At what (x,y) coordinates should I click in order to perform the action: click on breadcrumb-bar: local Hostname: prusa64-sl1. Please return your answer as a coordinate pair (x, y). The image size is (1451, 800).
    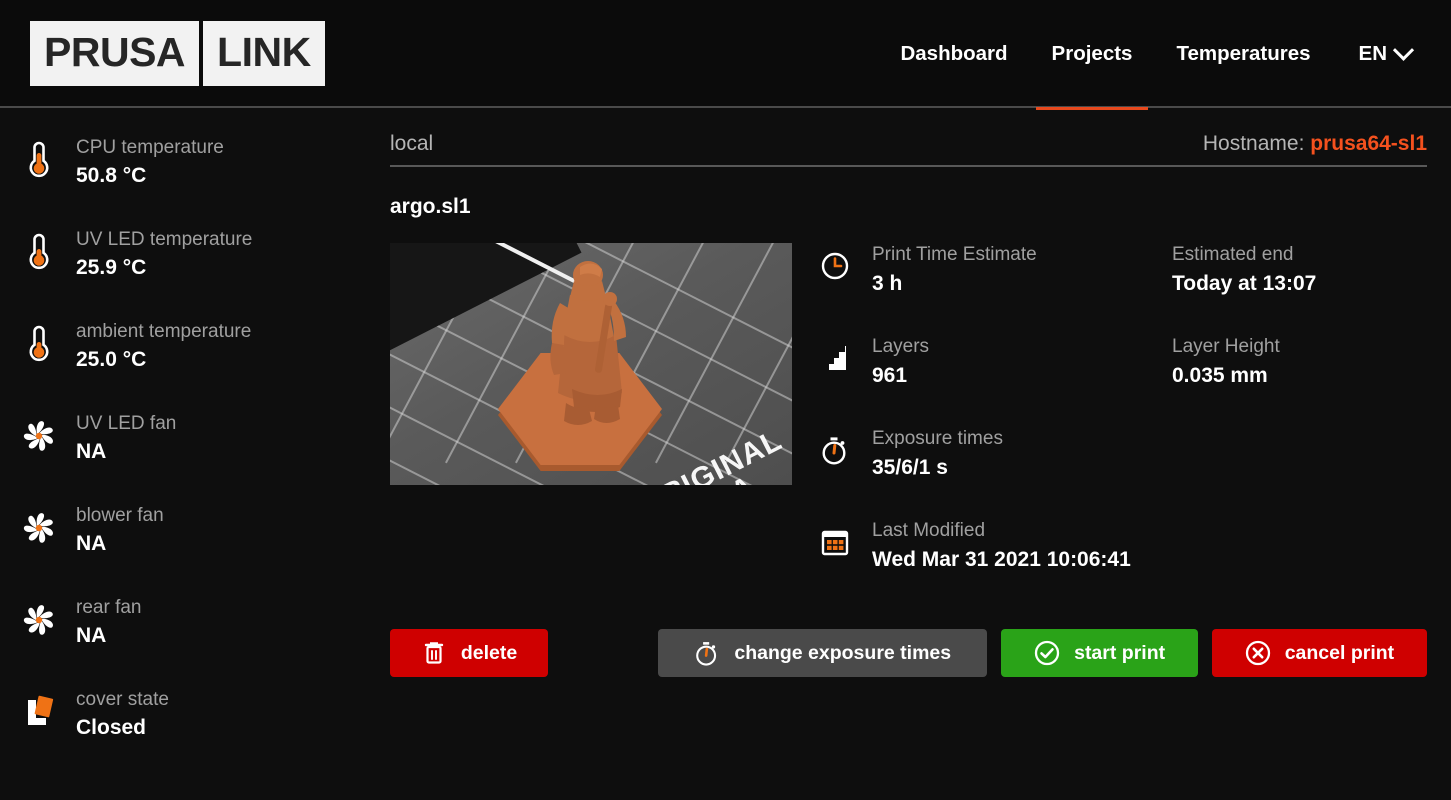
    Looking at the image, I should click on (908, 149).